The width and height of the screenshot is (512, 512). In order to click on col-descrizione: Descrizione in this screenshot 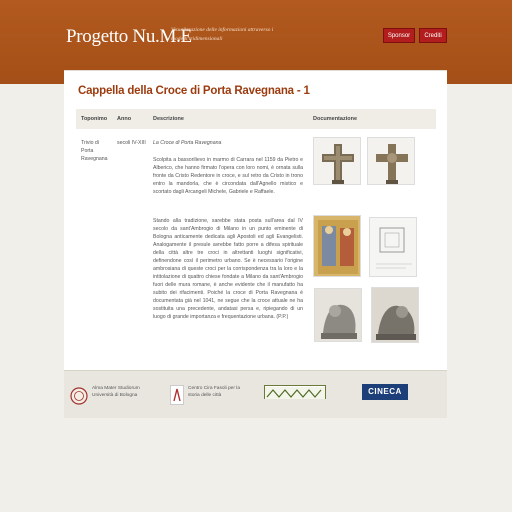, I will do `click(168, 119)`.